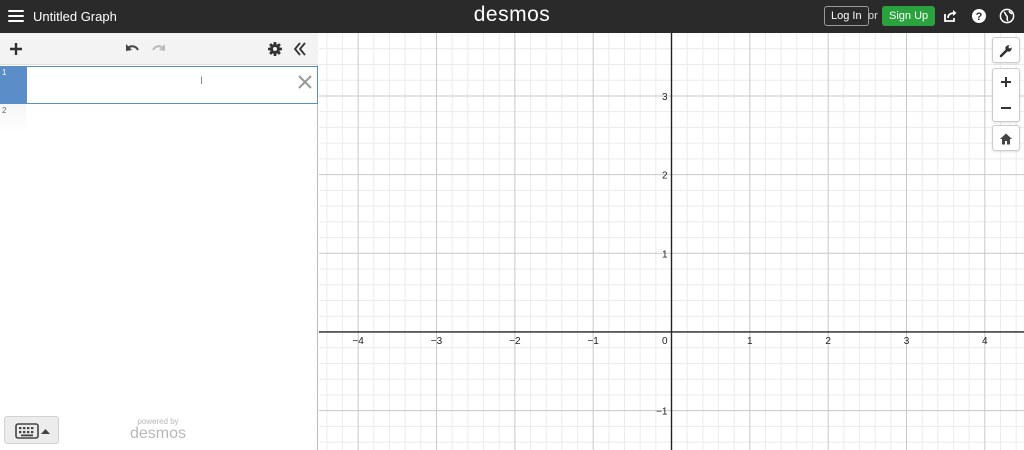 The image size is (1024, 450). What do you see at coordinates (873, 16) in the screenshot?
I see `or-separator: or` at bounding box center [873, 16].